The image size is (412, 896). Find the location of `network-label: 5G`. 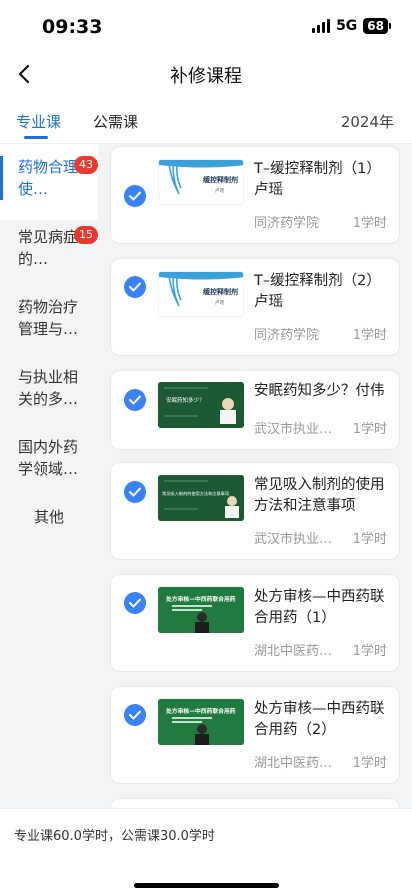

network-label: 5G is located at coordinates (347, 26).